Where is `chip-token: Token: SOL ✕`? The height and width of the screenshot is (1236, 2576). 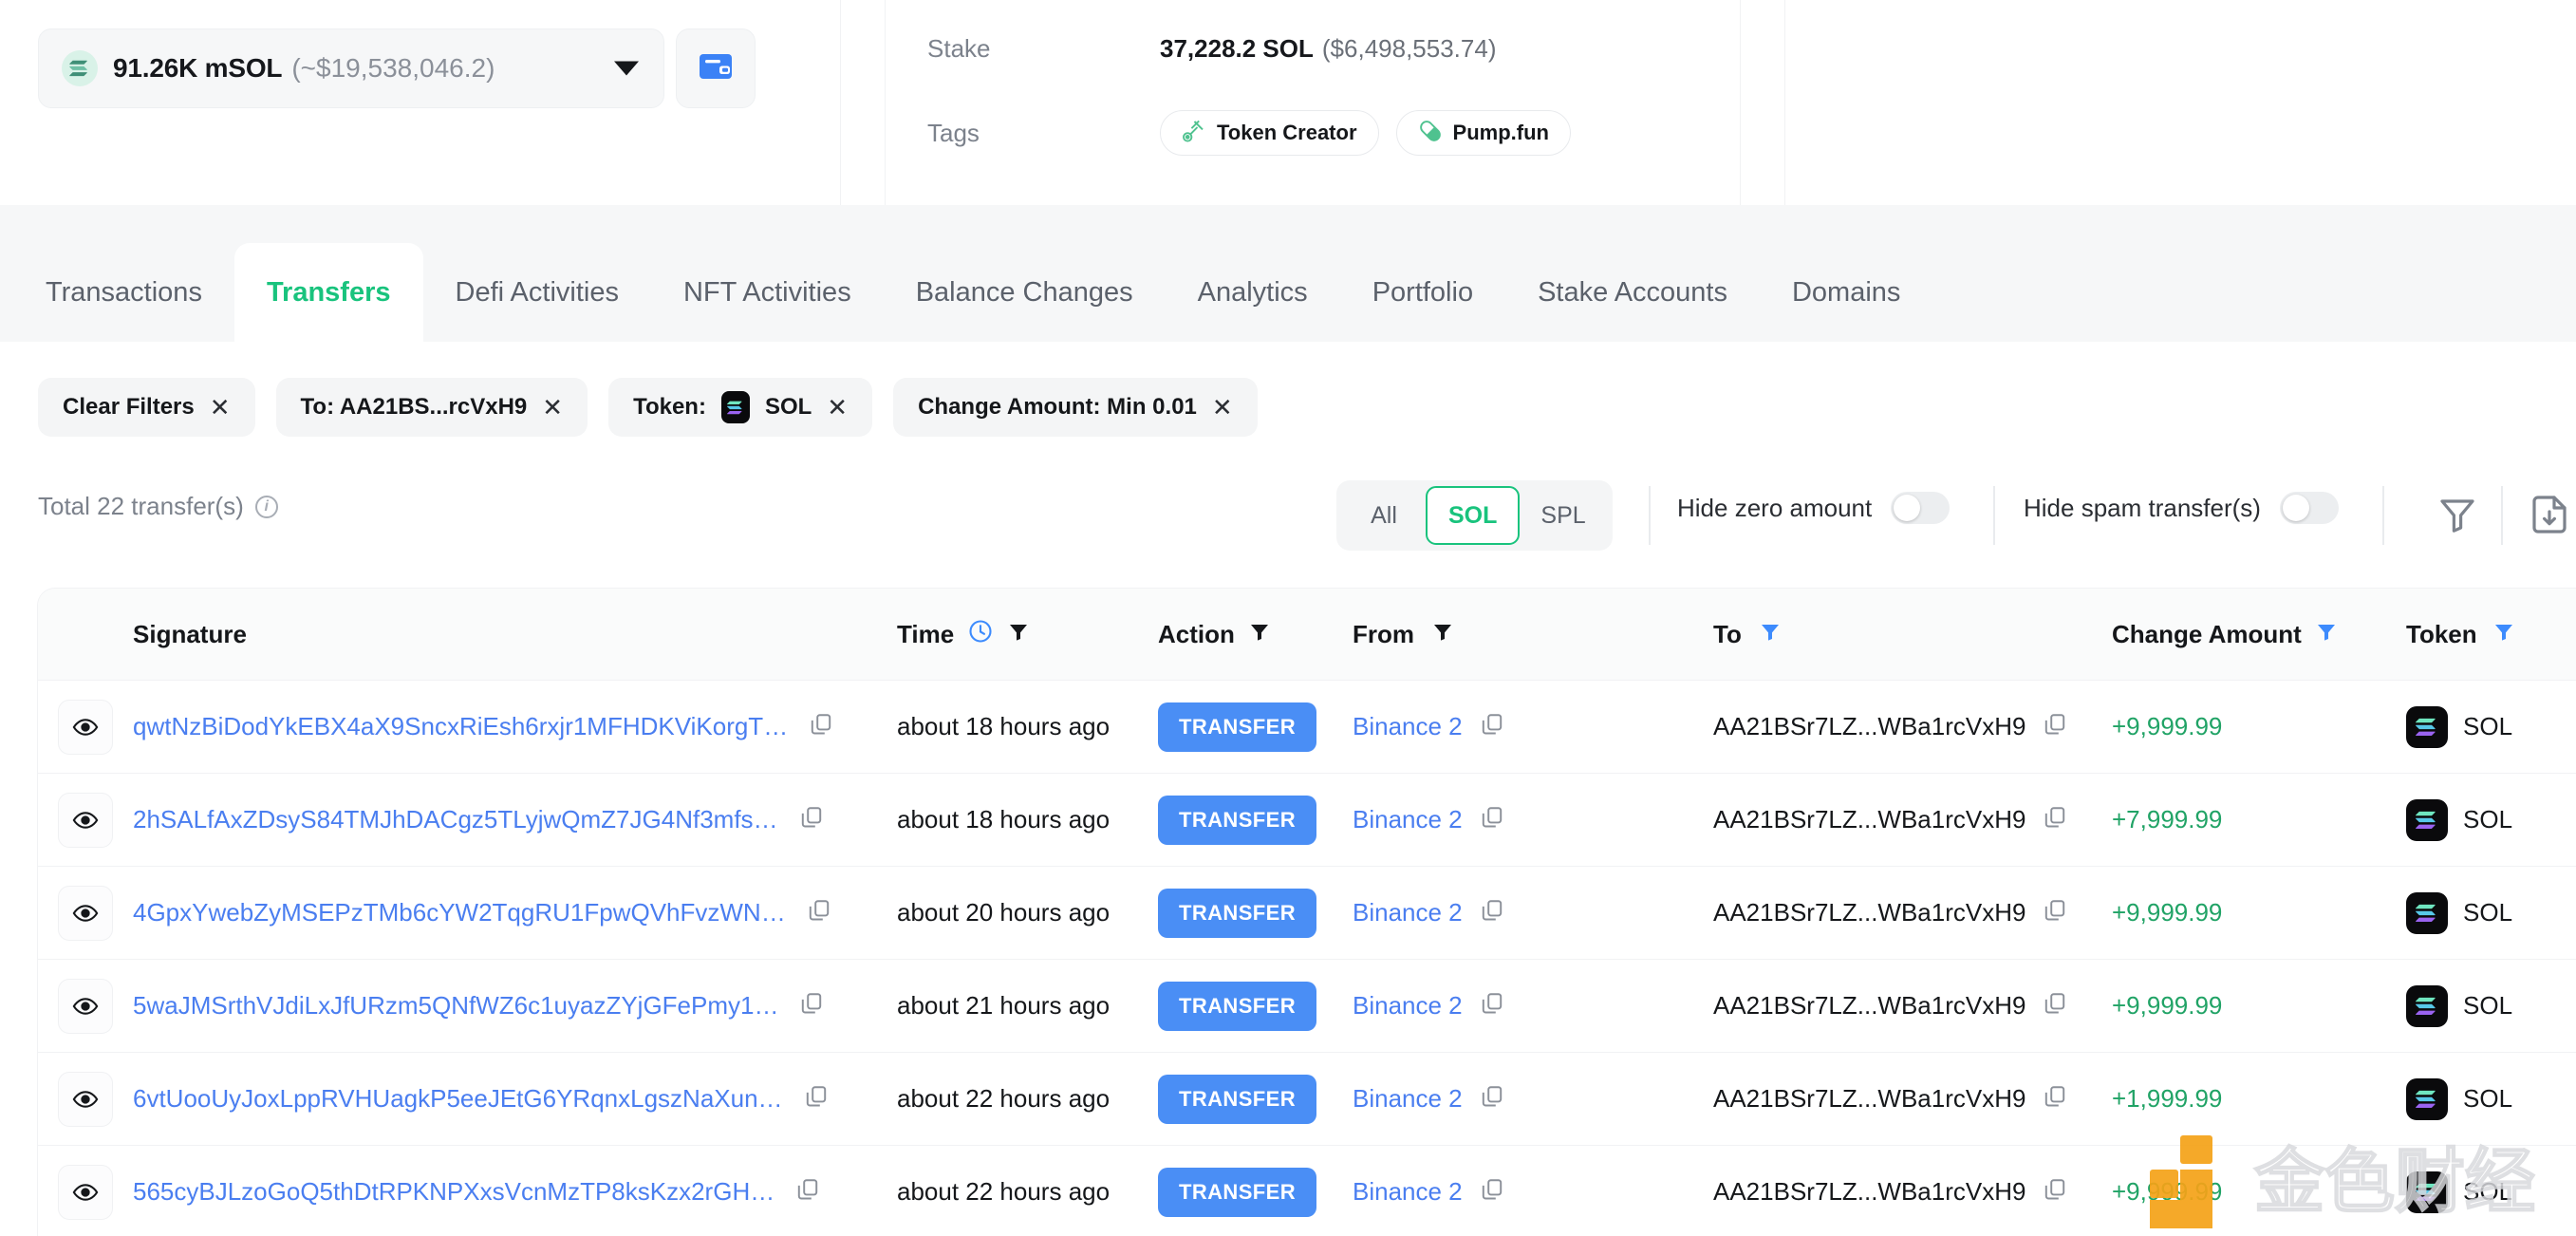
chip-token: Token: SOL ✕ is located at coordinates (740, 407).